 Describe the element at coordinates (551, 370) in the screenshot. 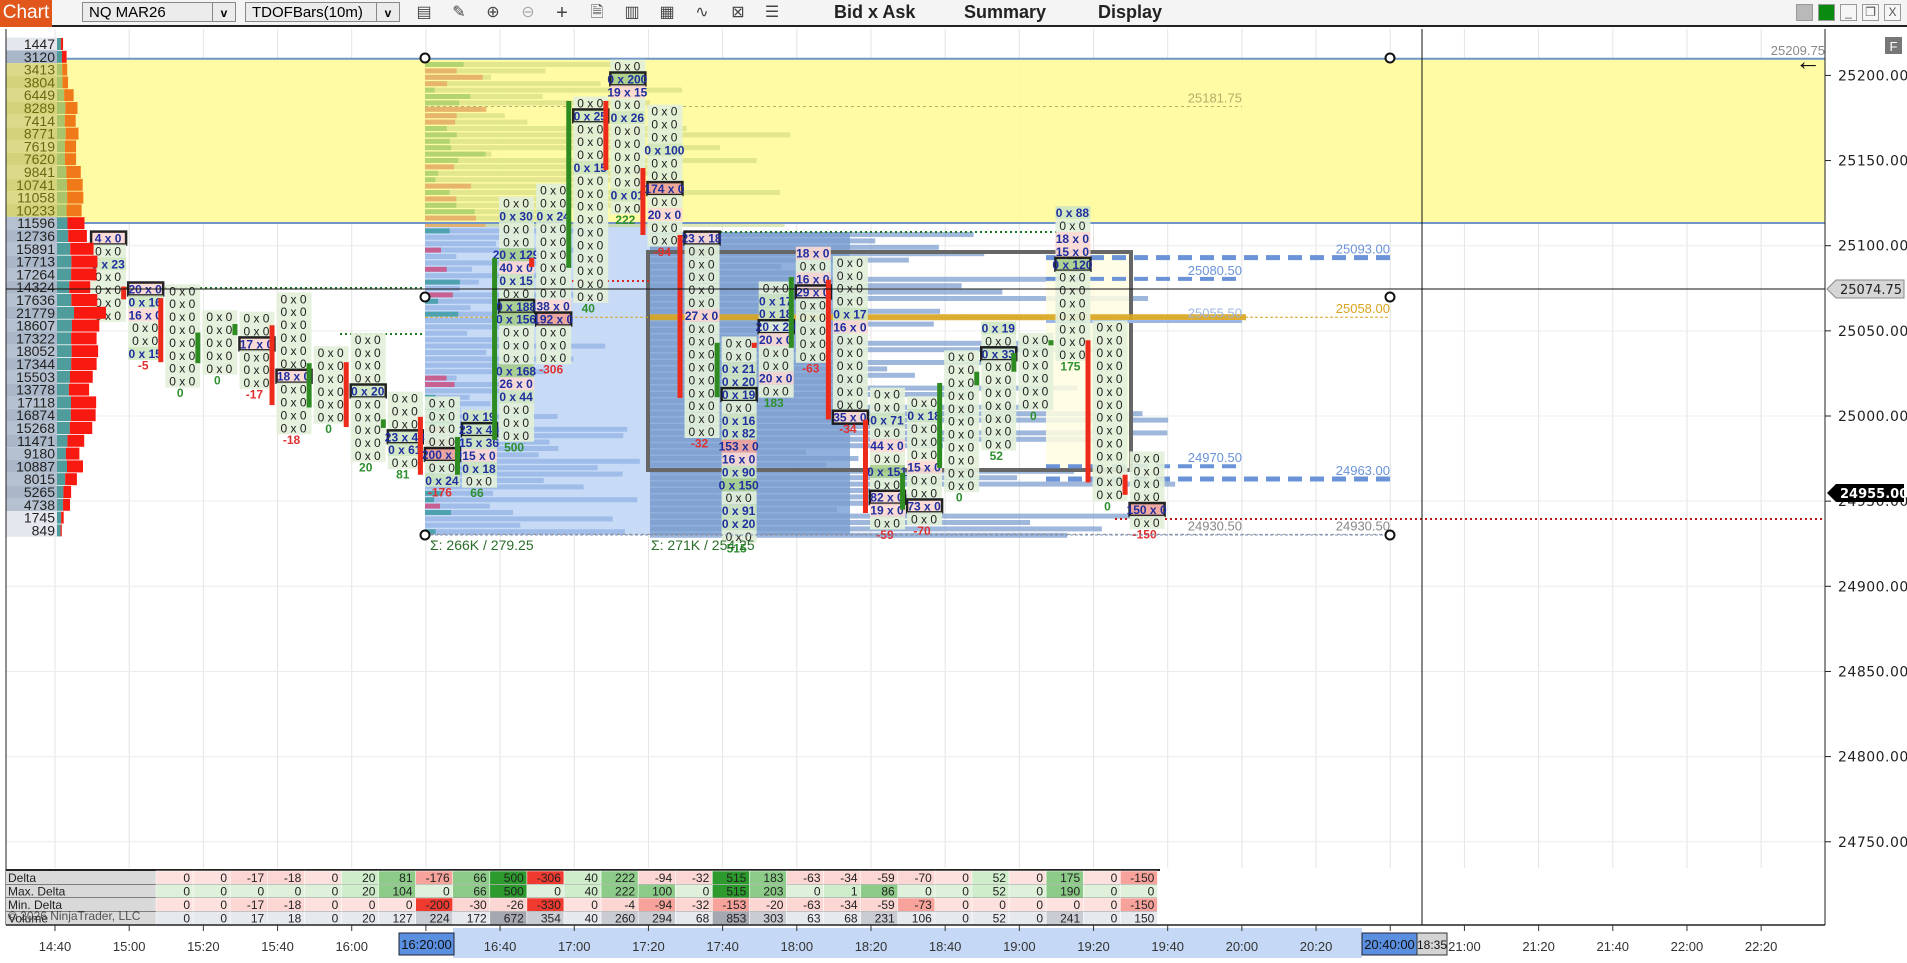

I see `bar-delta-label: -306` at that location.